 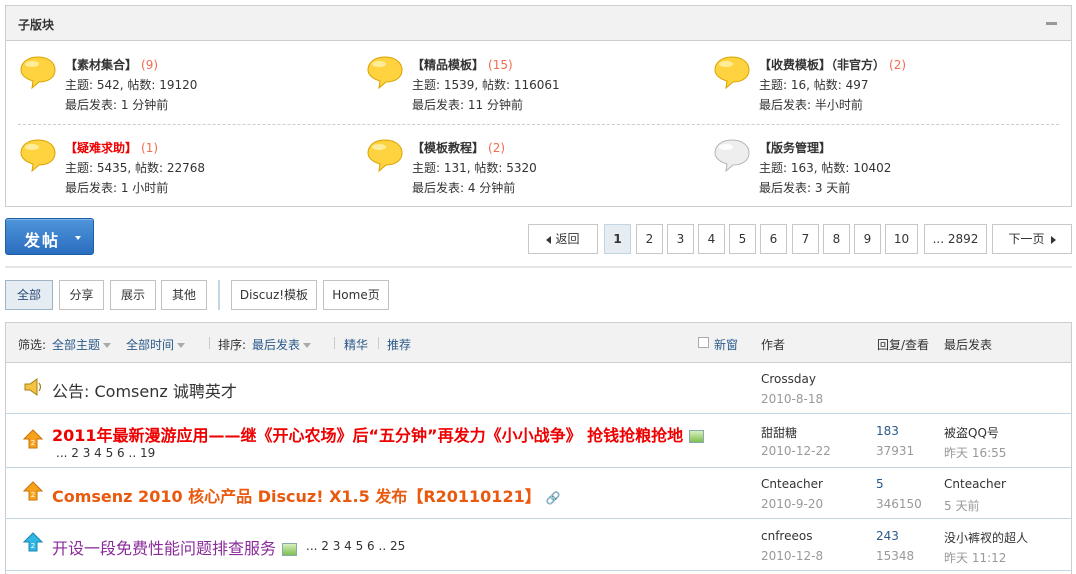 I want to click on all-topics-dropdown: 全部主题, so click(x=82, y=344).